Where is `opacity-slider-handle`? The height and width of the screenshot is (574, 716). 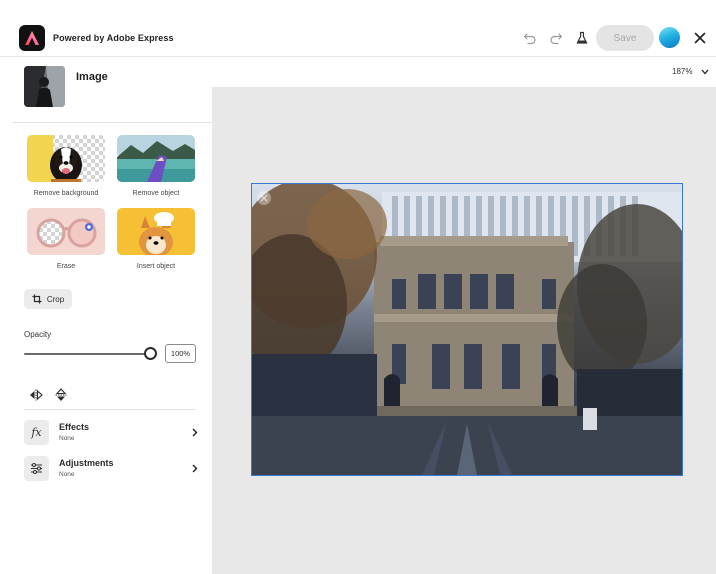 opacity-slider-handle is located at coordinates (150, 353).